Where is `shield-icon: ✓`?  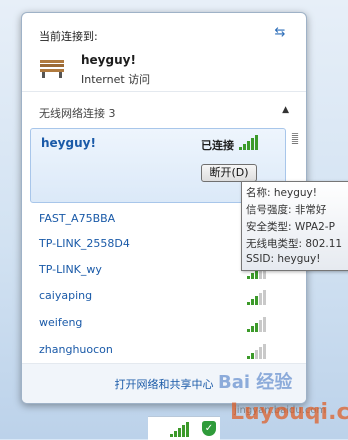
shield-icon: ✓ is located at coordinates (209, 428).